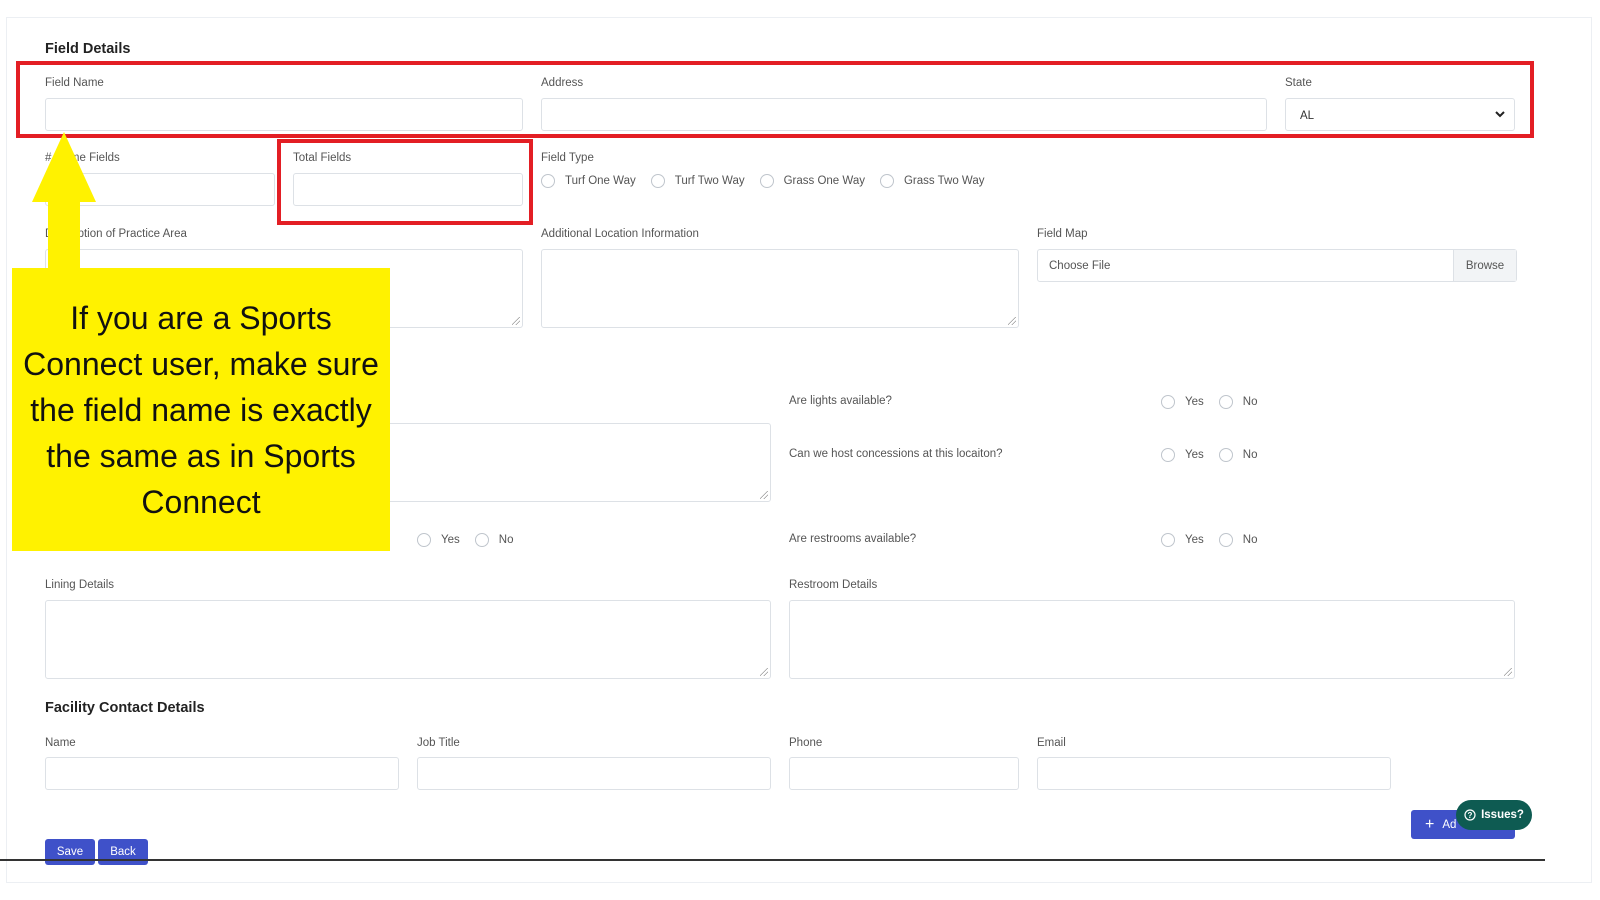 This screenshot has width=1600, height=900. I want to click on radio-grass-two-way: Grass Two Way, so click(932, 181).